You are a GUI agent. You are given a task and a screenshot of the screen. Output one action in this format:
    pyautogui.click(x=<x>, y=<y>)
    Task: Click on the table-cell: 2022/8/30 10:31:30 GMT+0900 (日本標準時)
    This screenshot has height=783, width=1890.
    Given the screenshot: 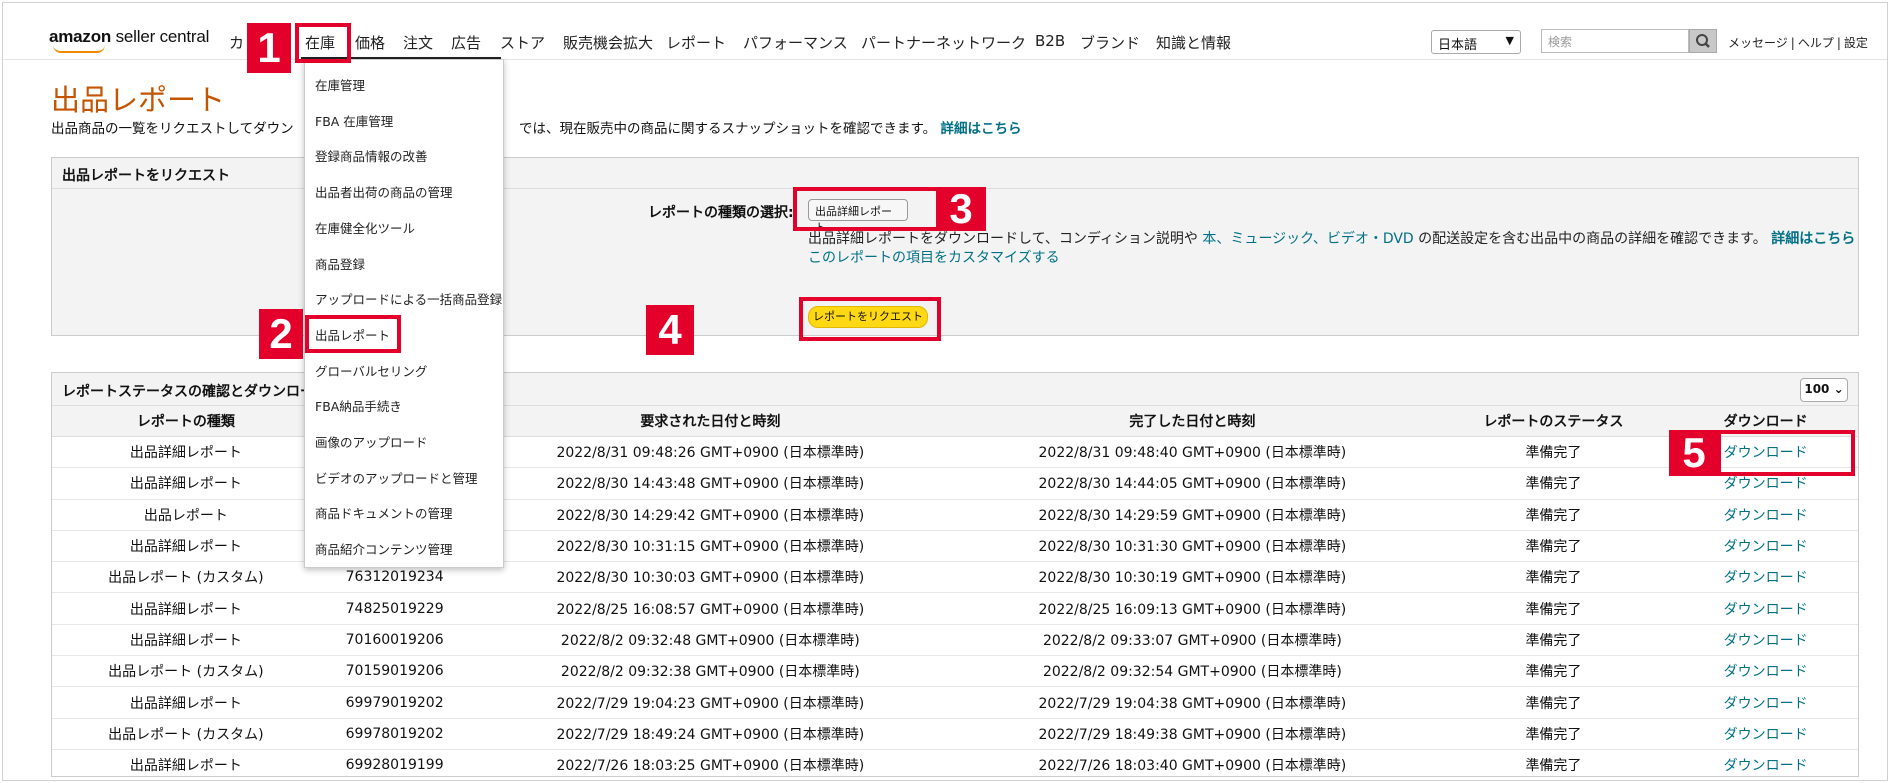 What is the action you would take?
    pyautogui.click(x=1192, y=546)
    